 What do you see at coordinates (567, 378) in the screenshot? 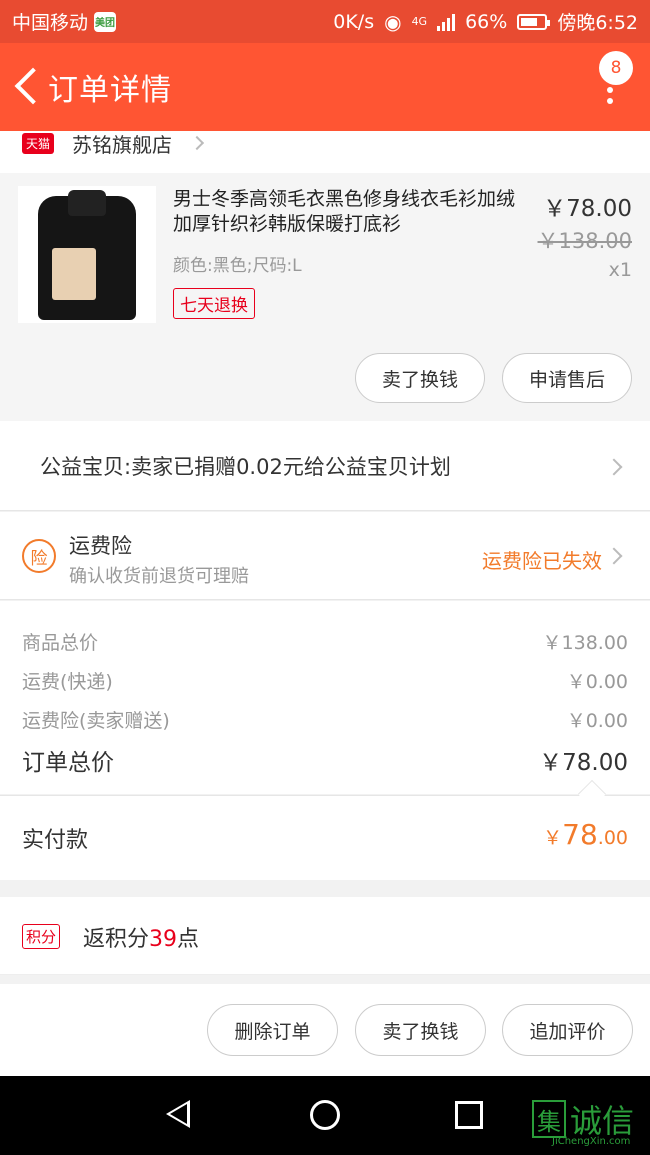
I see `request-aftersale-button: 申请售后` at bounding box center [567, 378].